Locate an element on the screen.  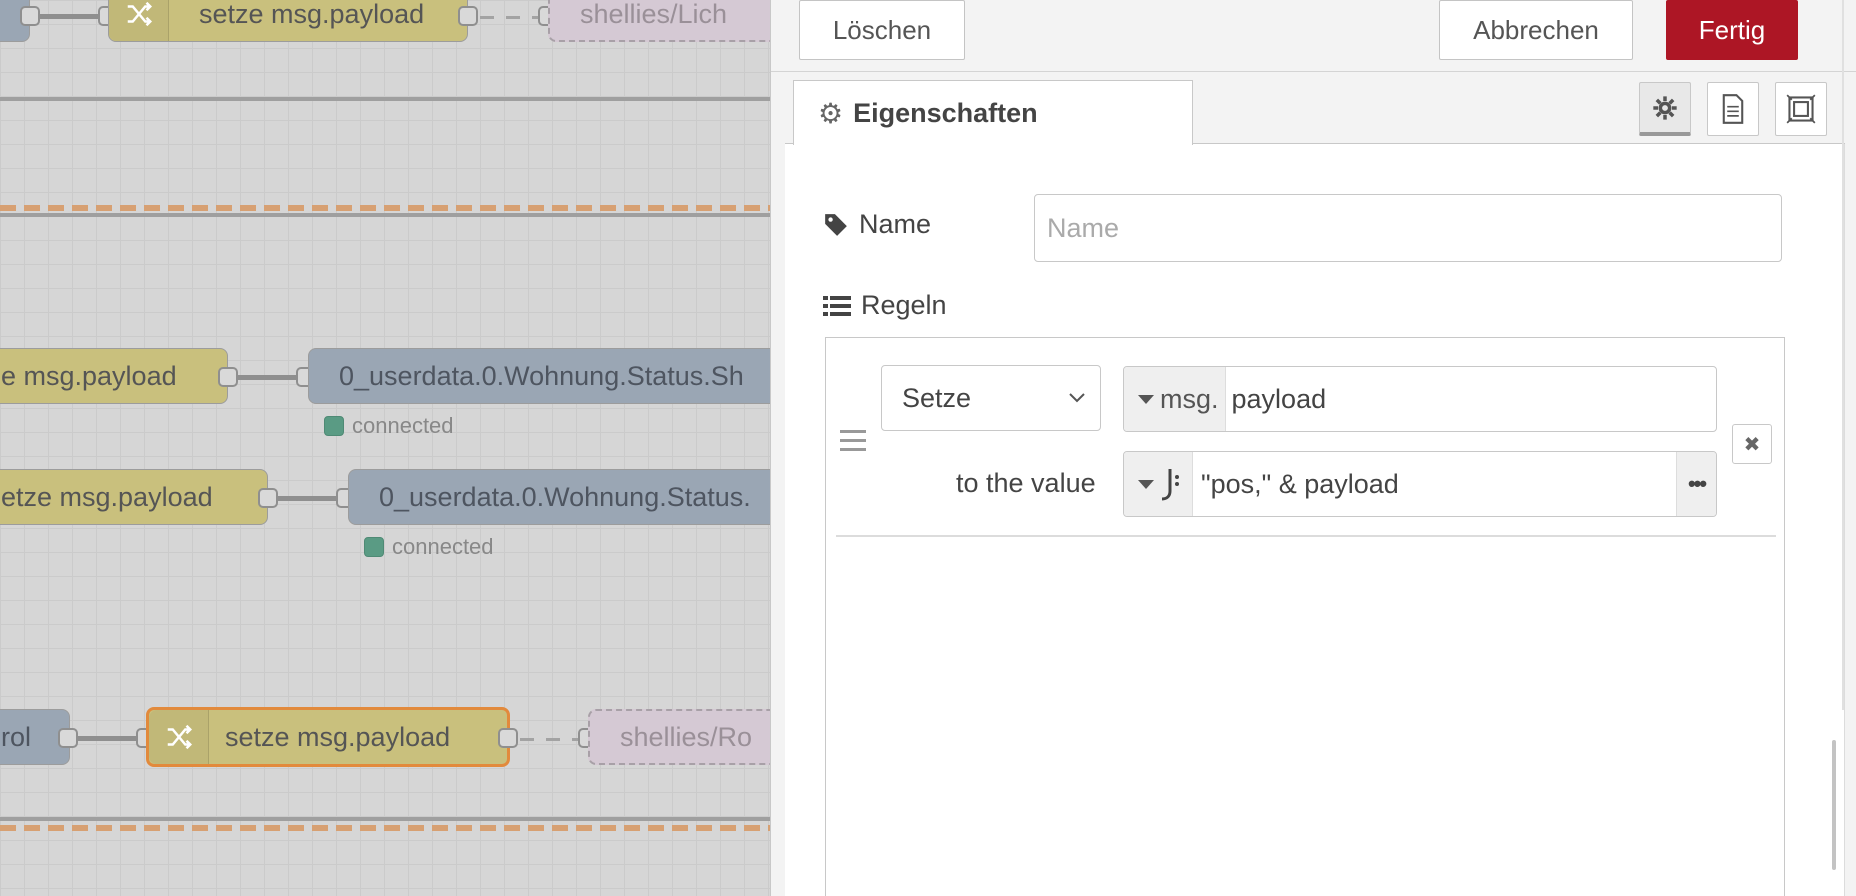
property-type-label: msg. is located at coordinates (1189, 398).